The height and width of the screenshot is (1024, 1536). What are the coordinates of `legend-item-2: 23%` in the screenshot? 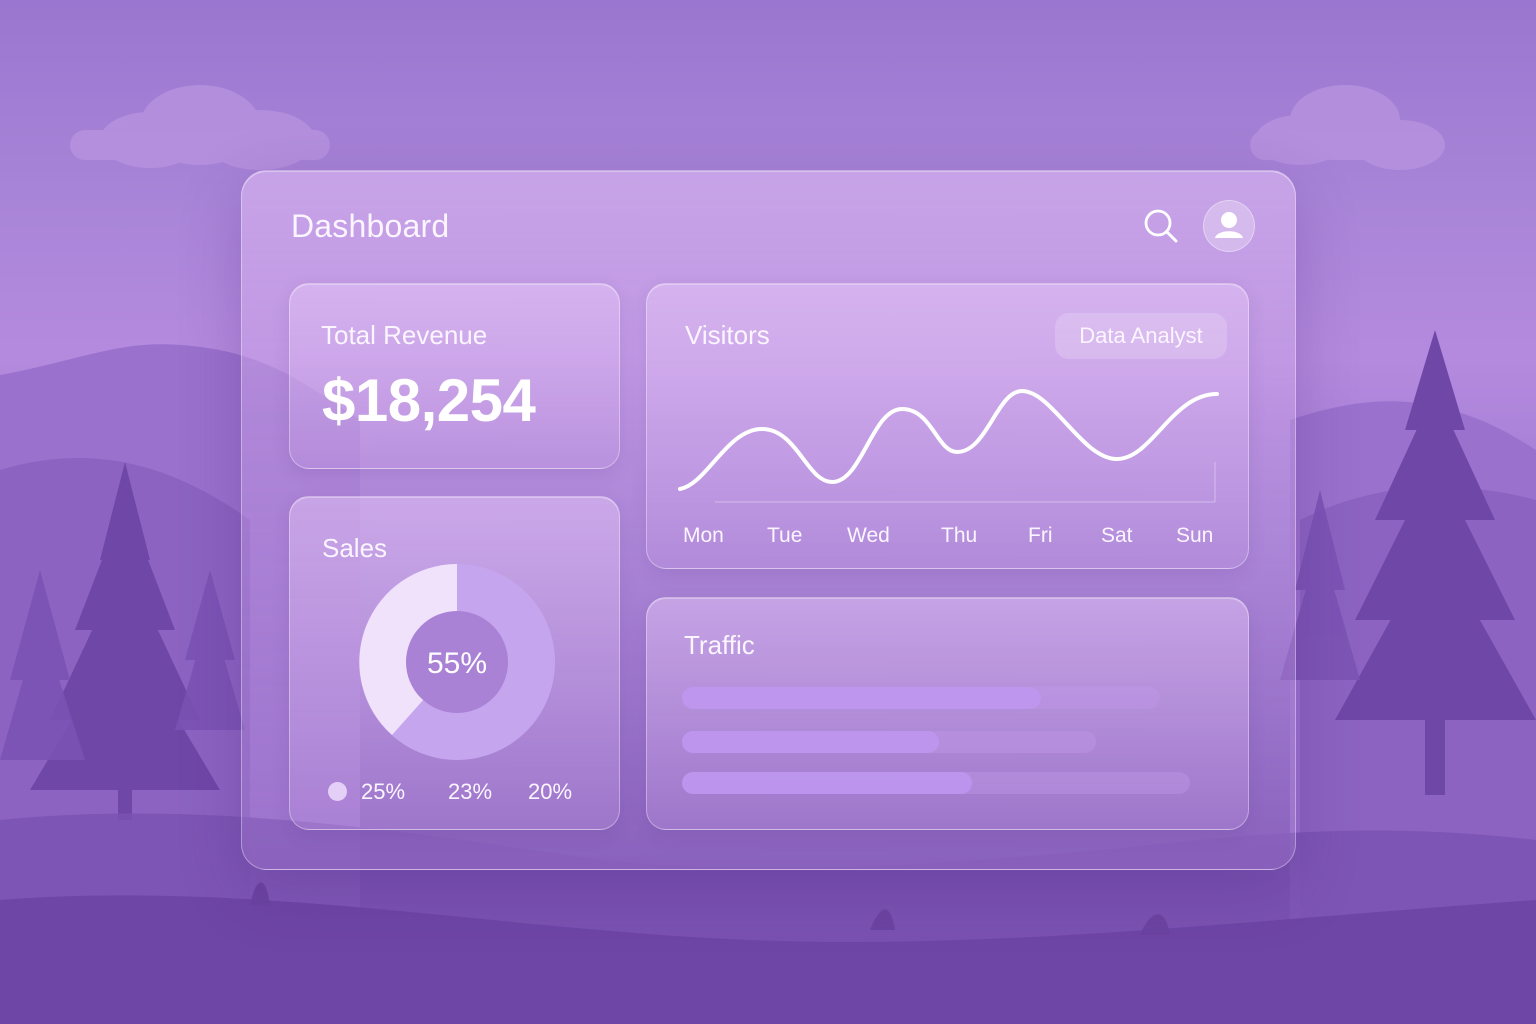 It's located at (470, 791).